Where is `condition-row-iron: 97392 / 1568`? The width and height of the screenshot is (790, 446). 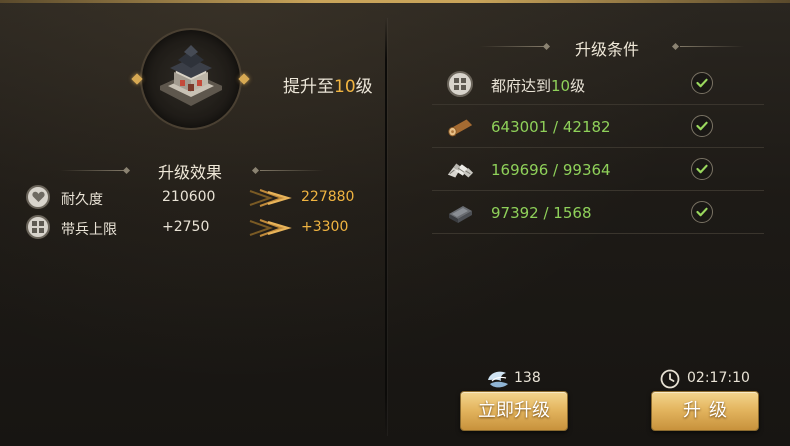
condition-row-iron: 97392 / 1568 is located at coordinates (598, 212).